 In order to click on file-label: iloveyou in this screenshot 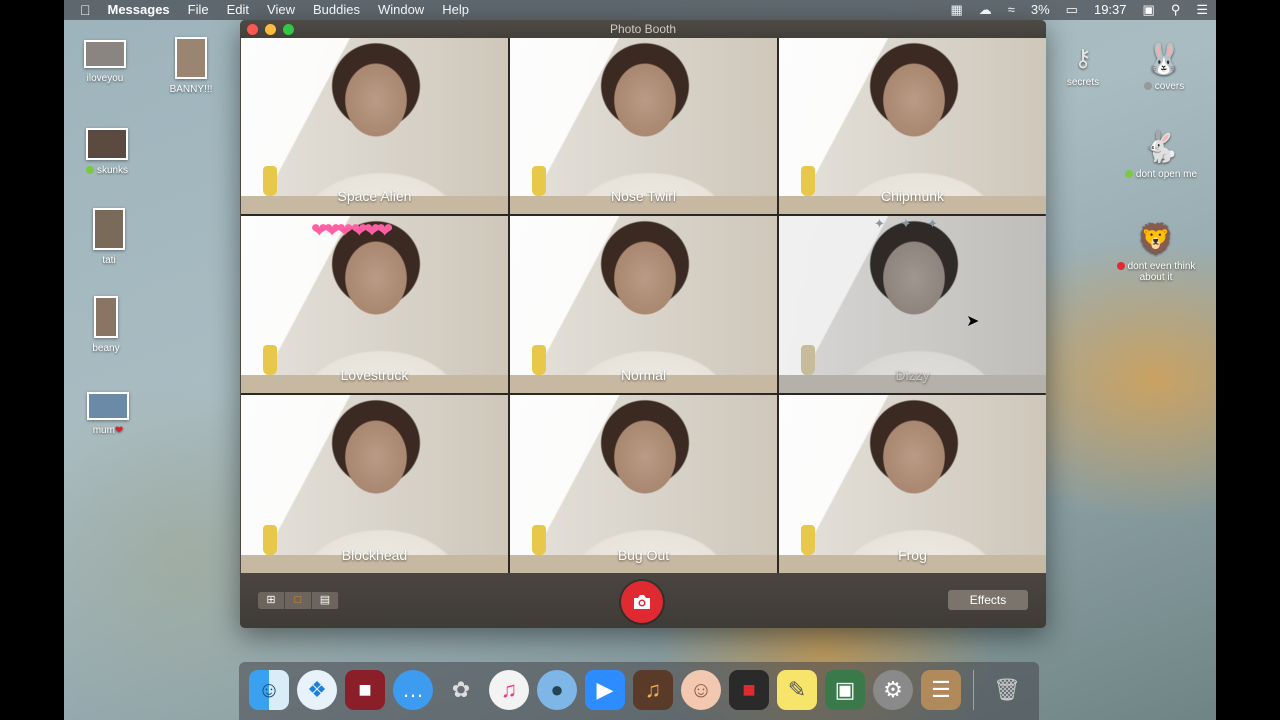, I will do `click(105, 78)`.